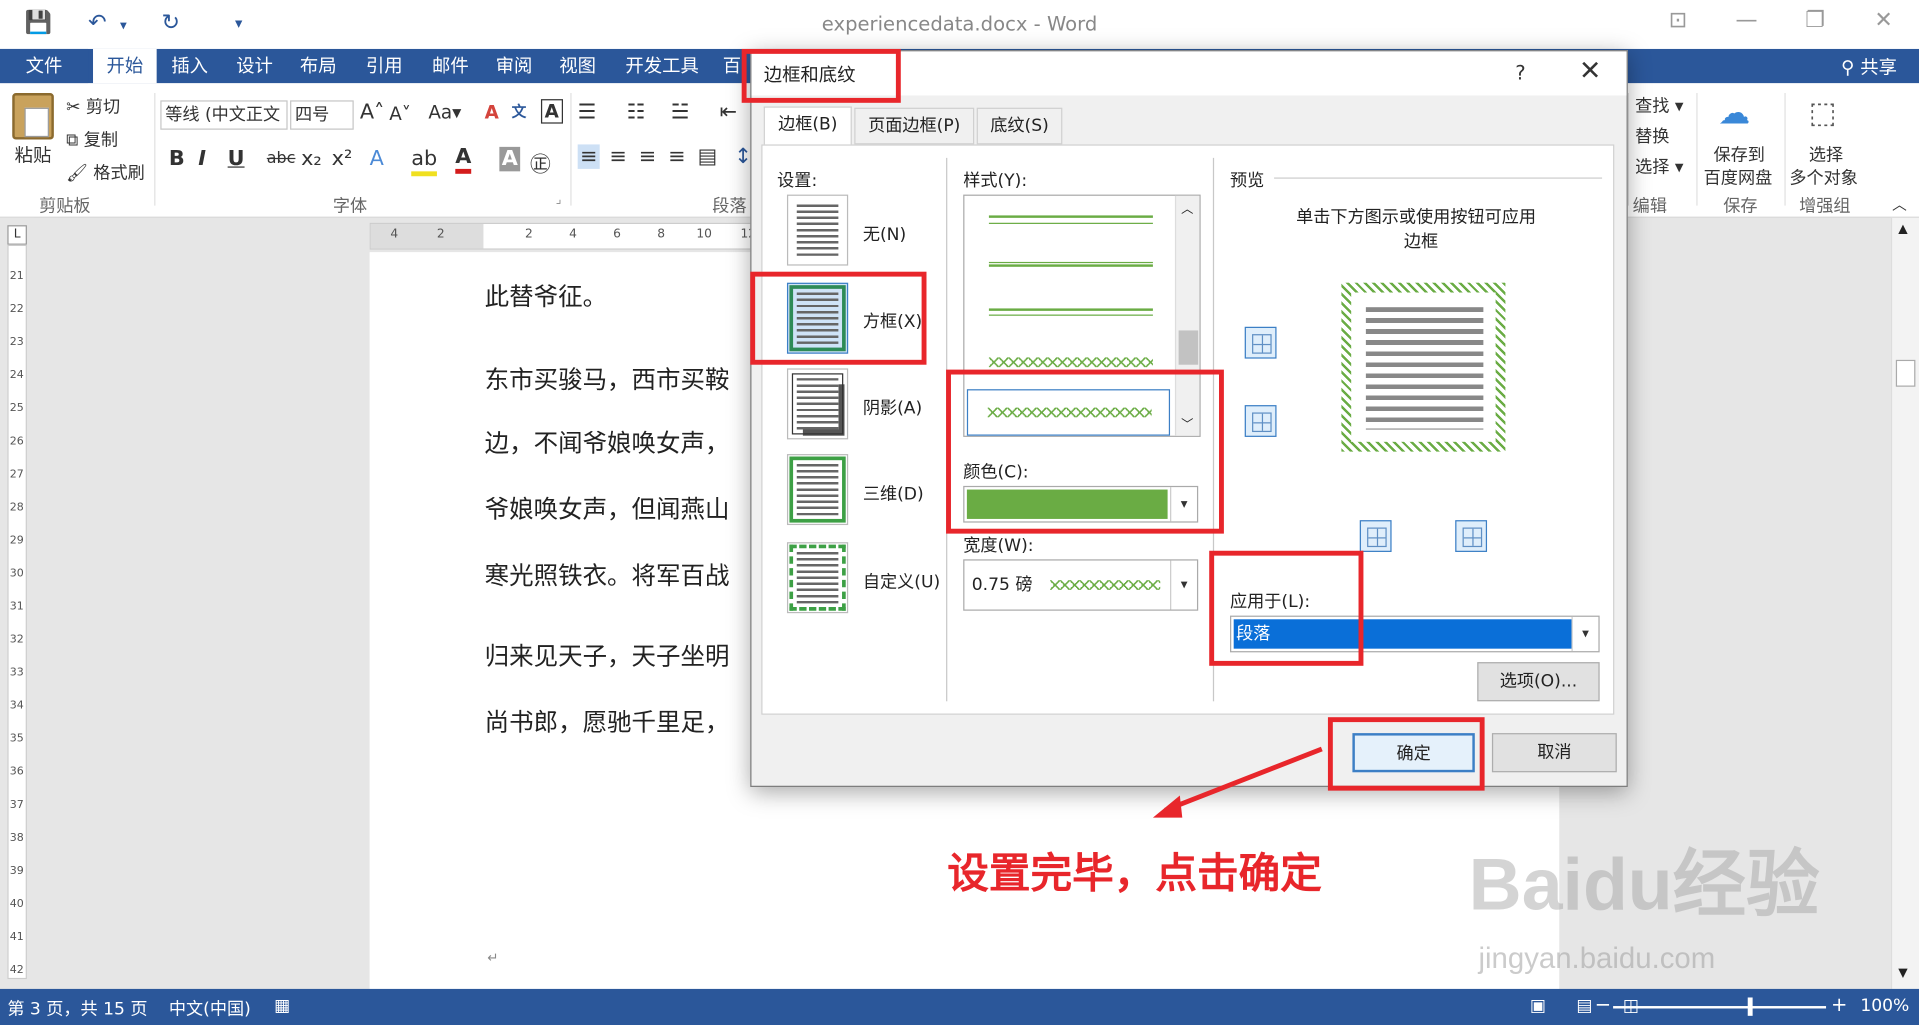 Image resolution: width=1919 pixels, height=1025 pixels. I want to click on select-objects-label-1: 选择, so click(1826, 154).